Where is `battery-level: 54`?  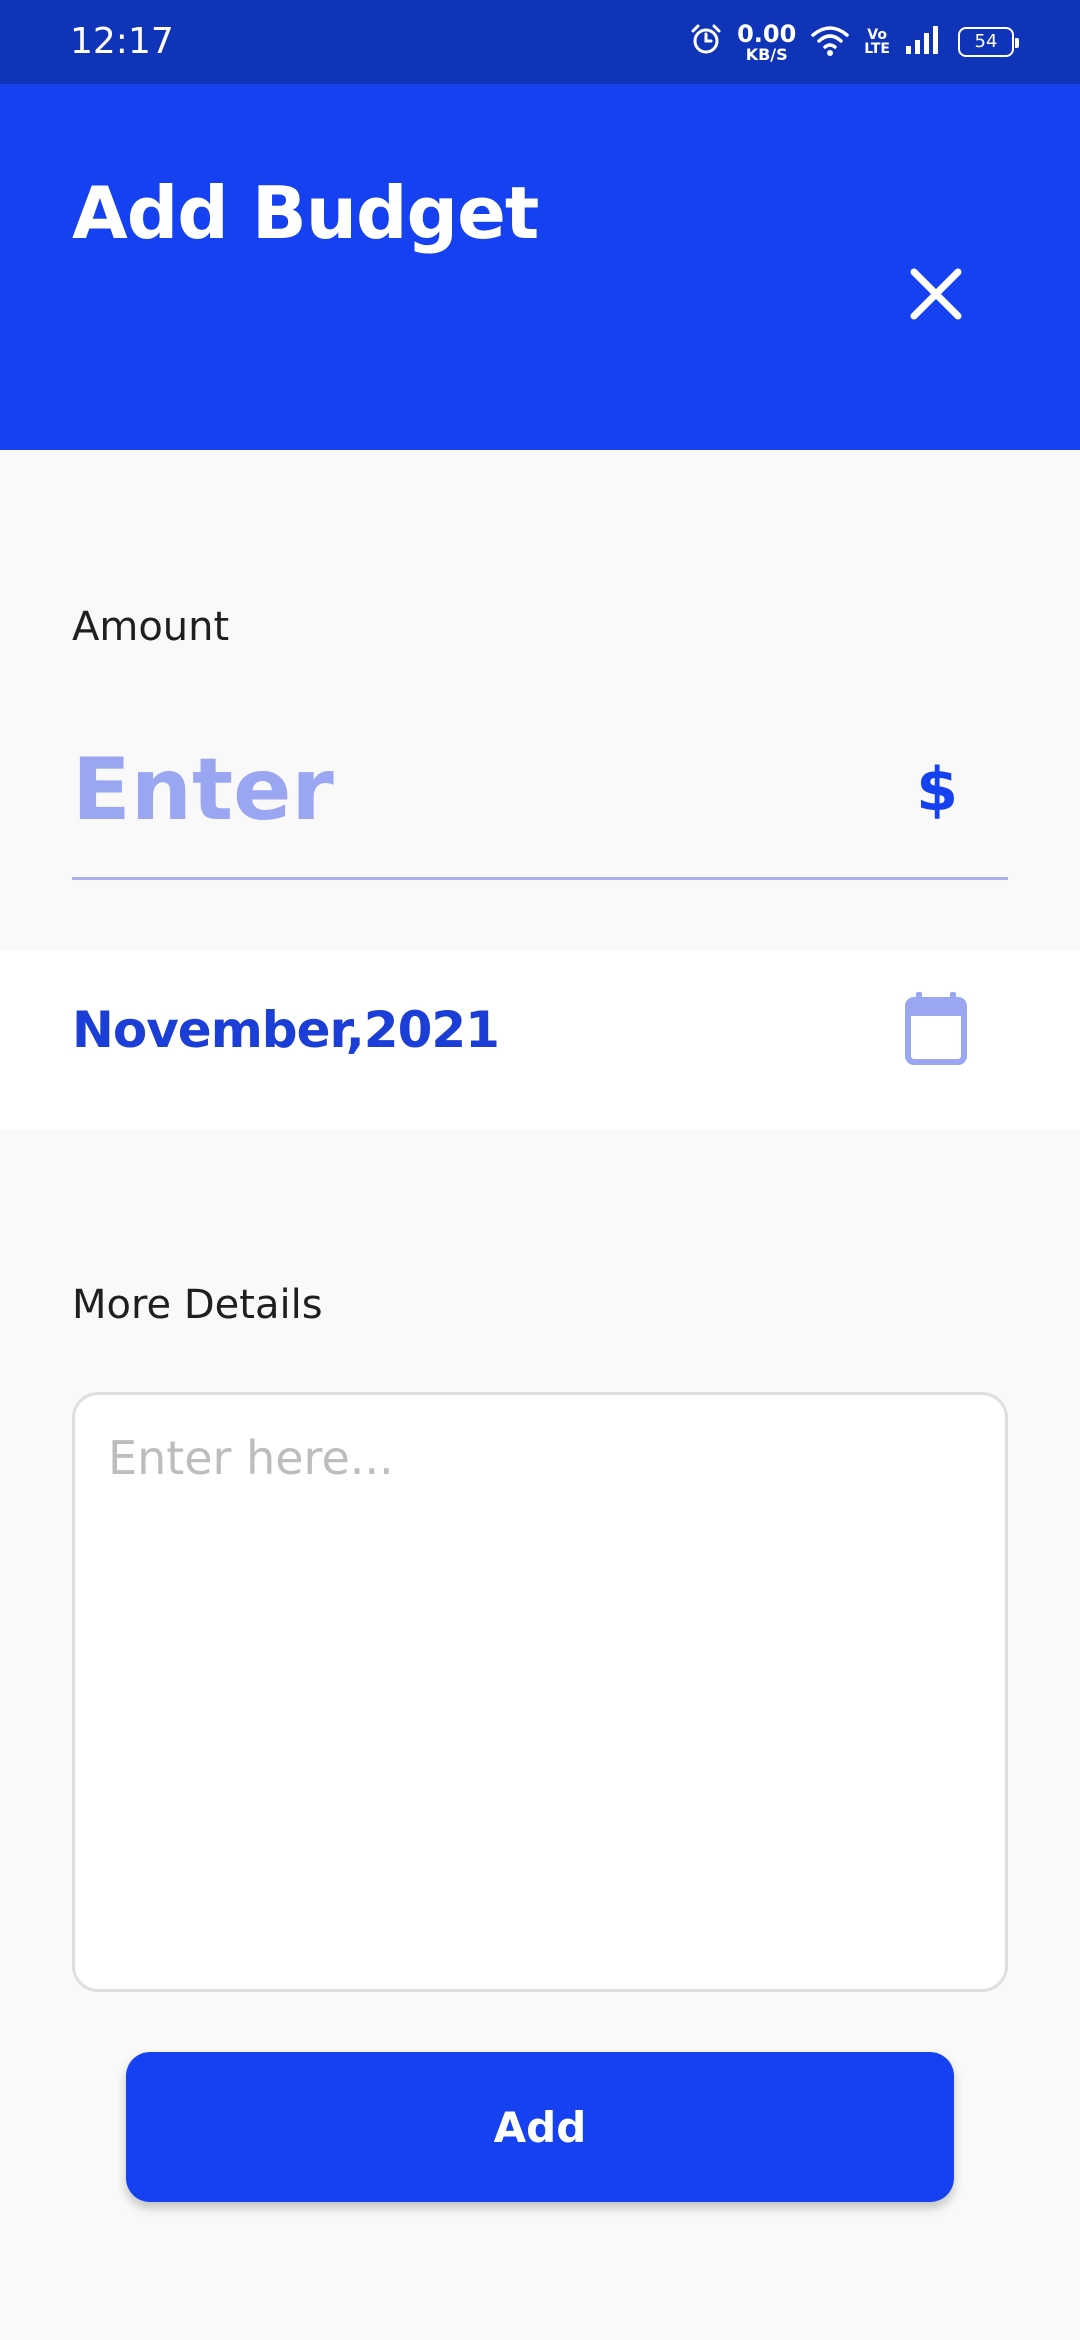 battery-level: 54 is located at coordinates (986, 41).